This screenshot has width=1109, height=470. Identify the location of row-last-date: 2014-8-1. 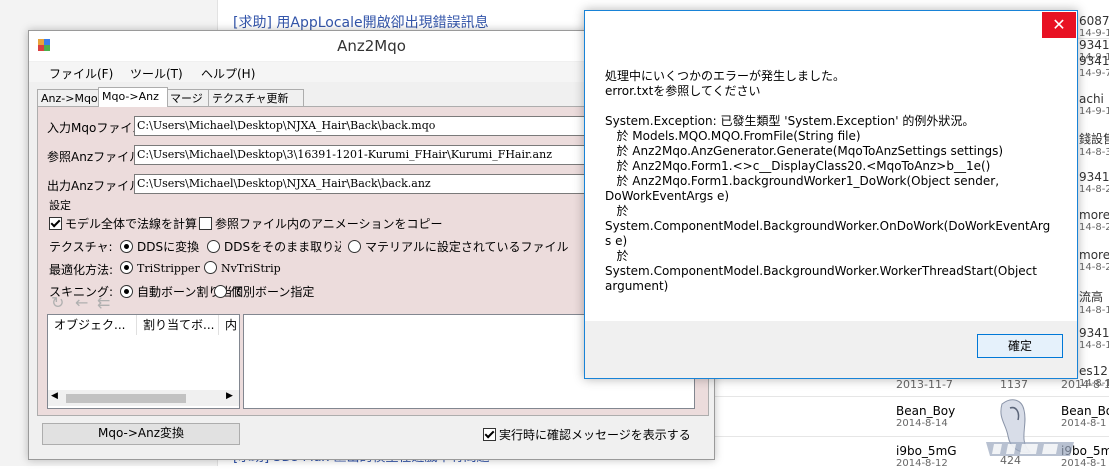
(1085, 384).